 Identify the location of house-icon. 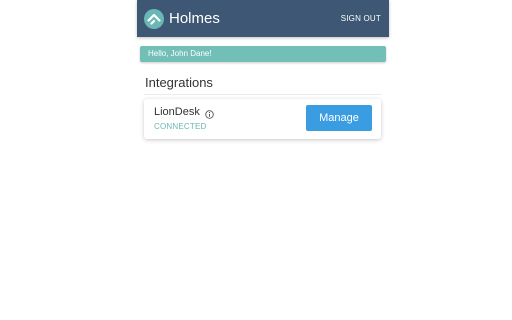
(154, 19).